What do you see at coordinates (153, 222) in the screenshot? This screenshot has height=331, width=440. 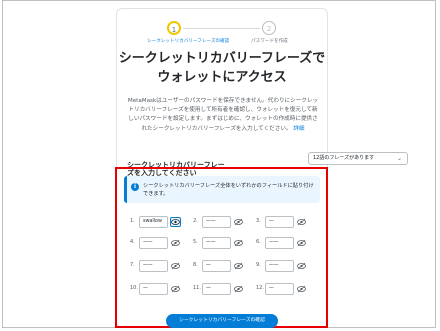 I see `word-input-1: swallow` at bounding box center [153, 222].